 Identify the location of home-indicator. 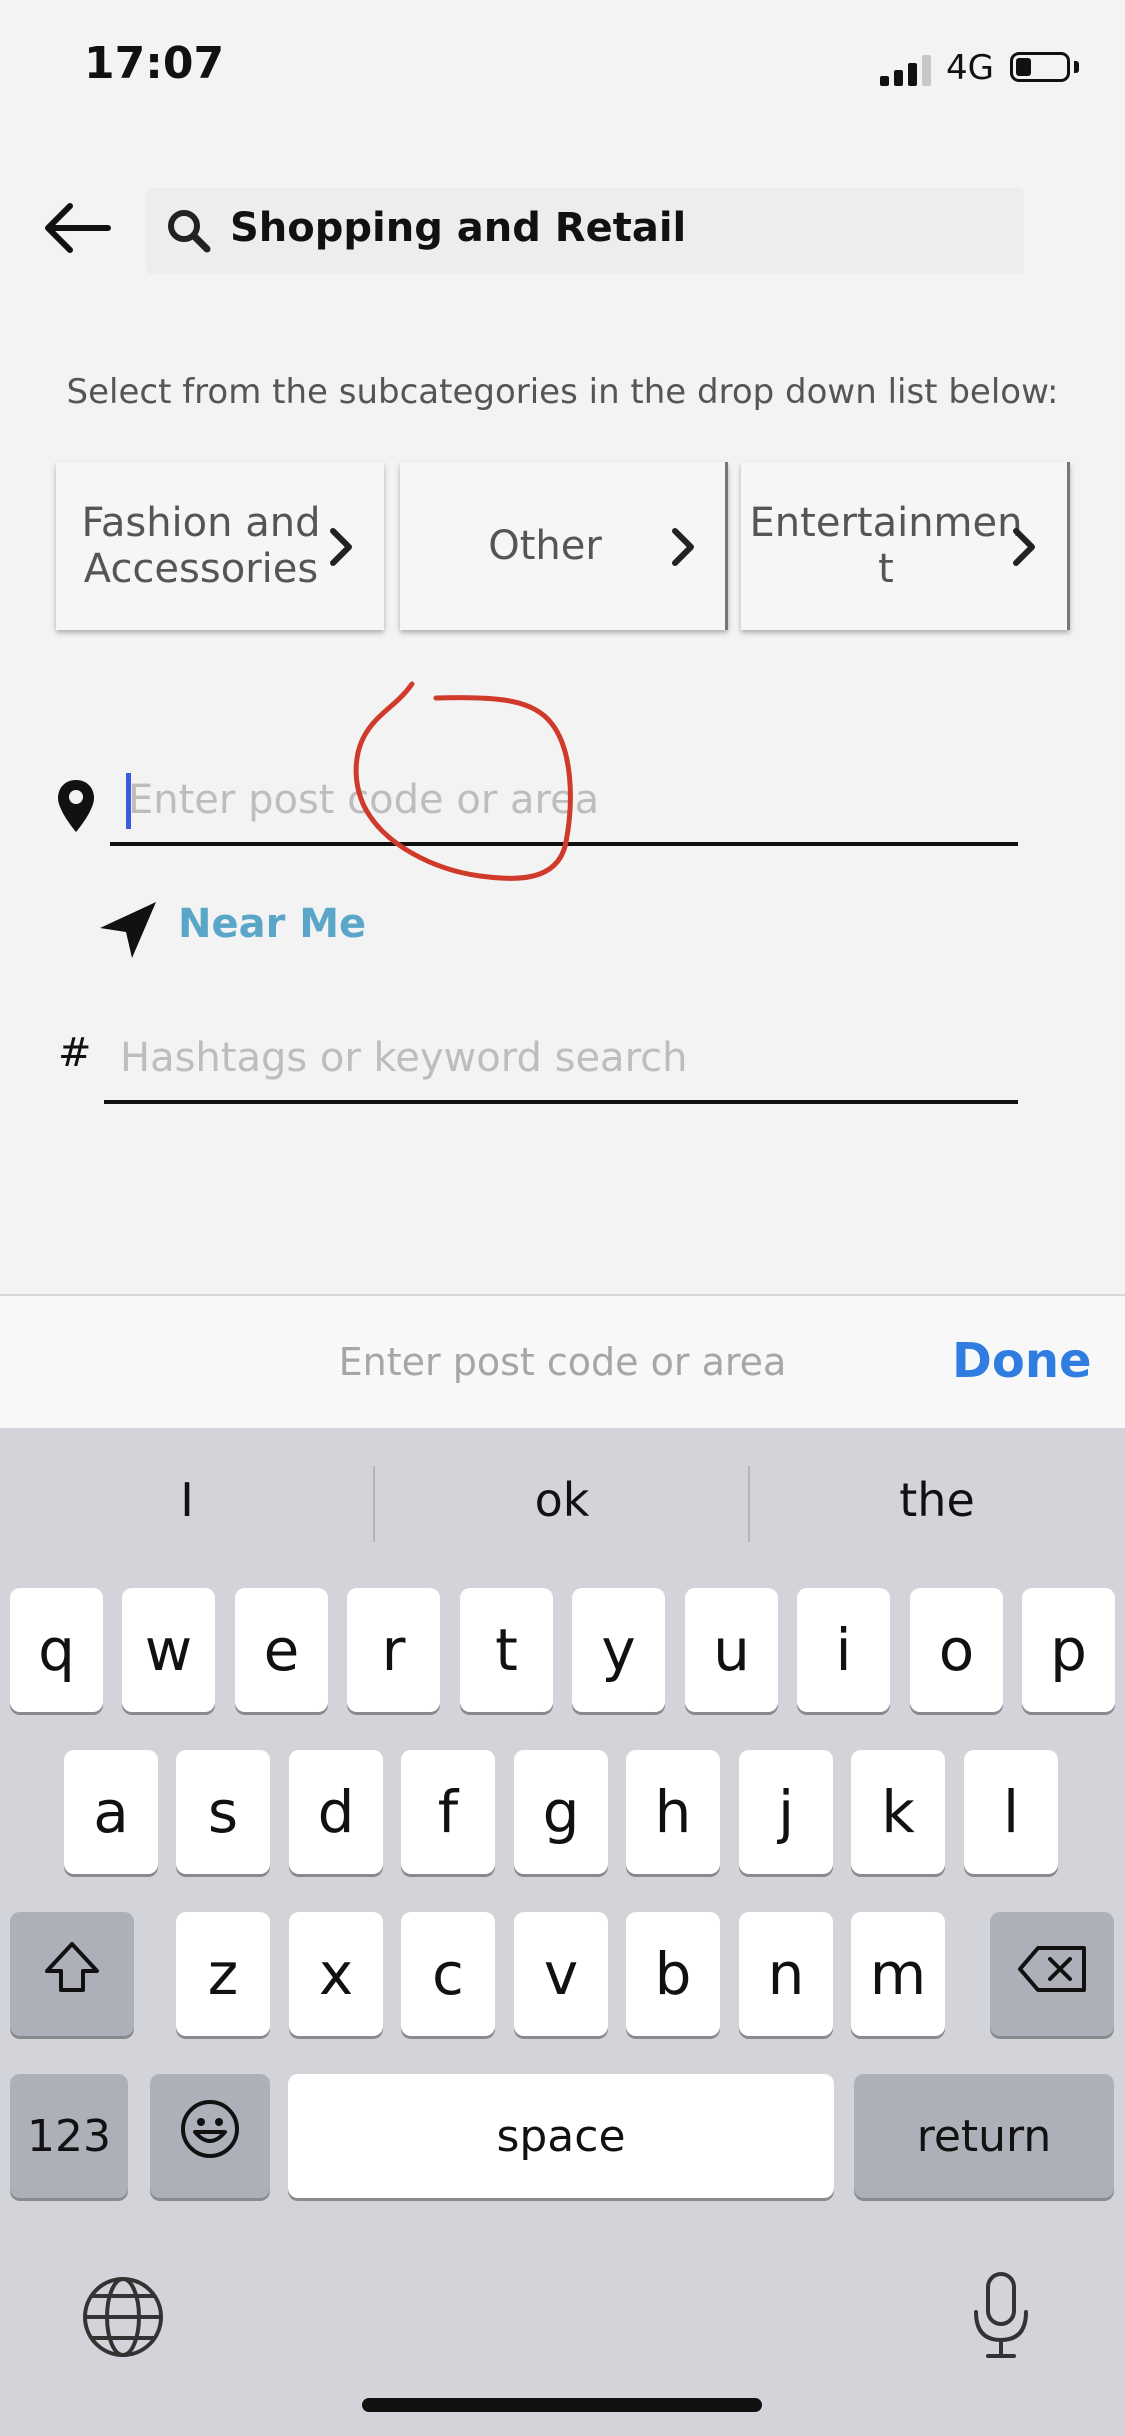
(562, 2405).